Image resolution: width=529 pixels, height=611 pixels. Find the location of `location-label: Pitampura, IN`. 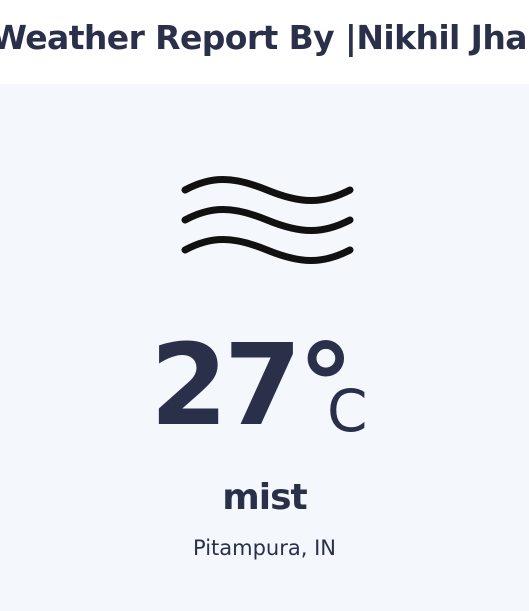

location-label: Pitampura, IN is located at coordinates (264, 548).